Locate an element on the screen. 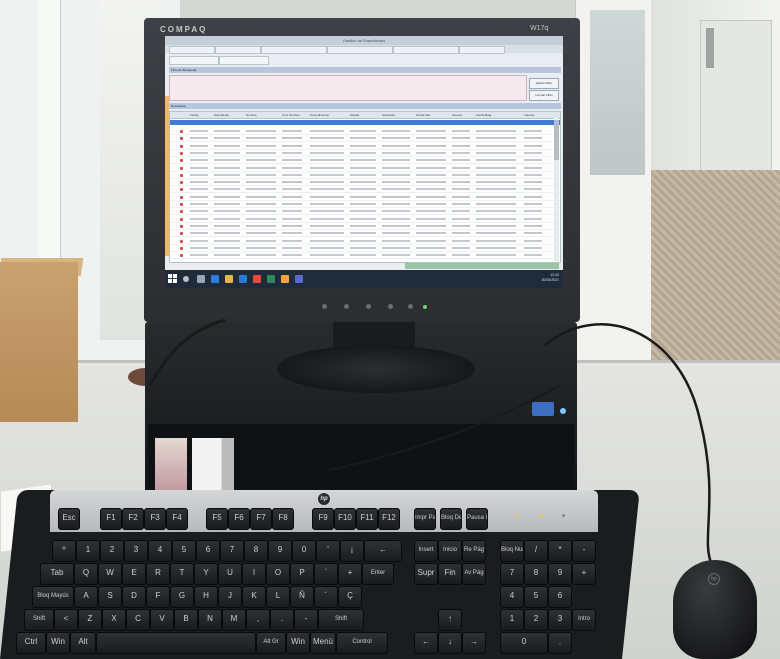  function-key: Esc is located at coordinates (69, 519).